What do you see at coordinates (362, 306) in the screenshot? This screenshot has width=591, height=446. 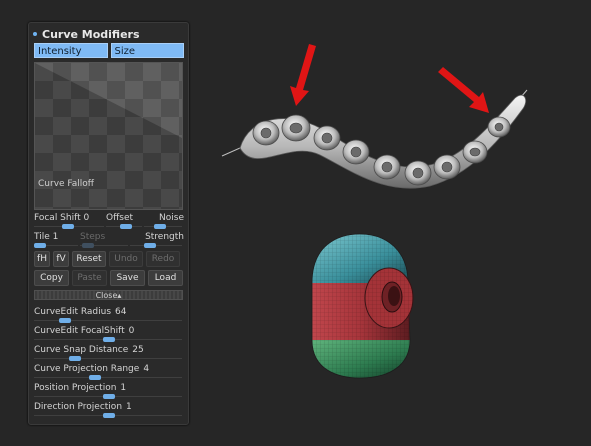 I see `capsule-model` at bounding box center [362, 306].